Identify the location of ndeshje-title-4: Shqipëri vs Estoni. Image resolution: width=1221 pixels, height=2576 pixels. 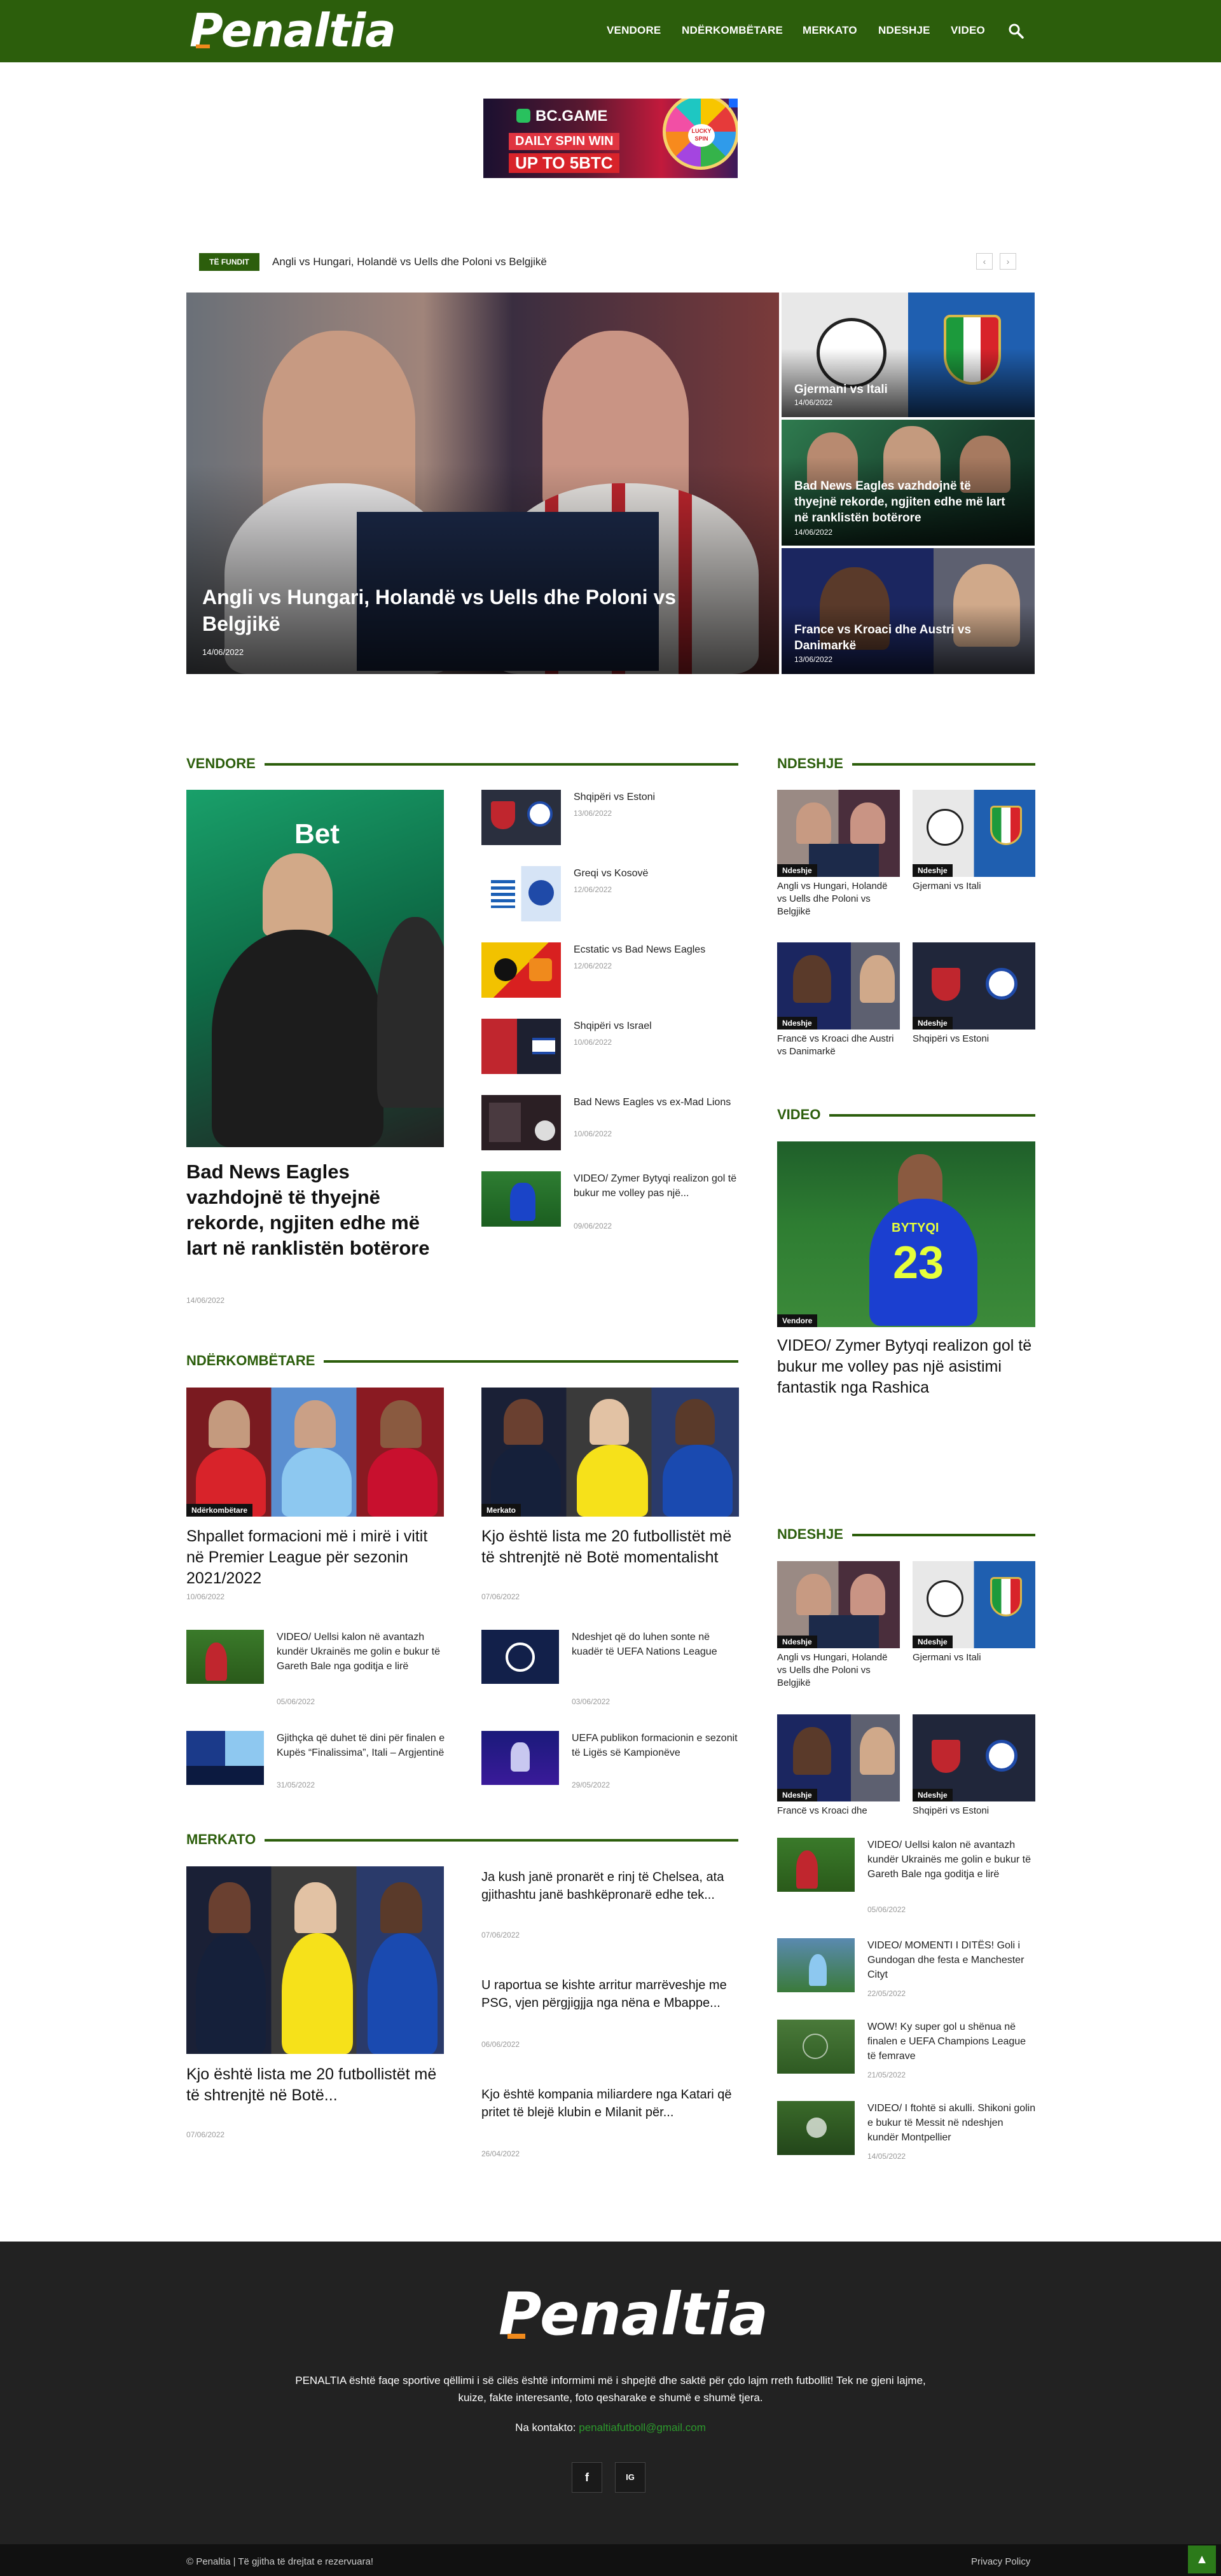
(973, 1039).